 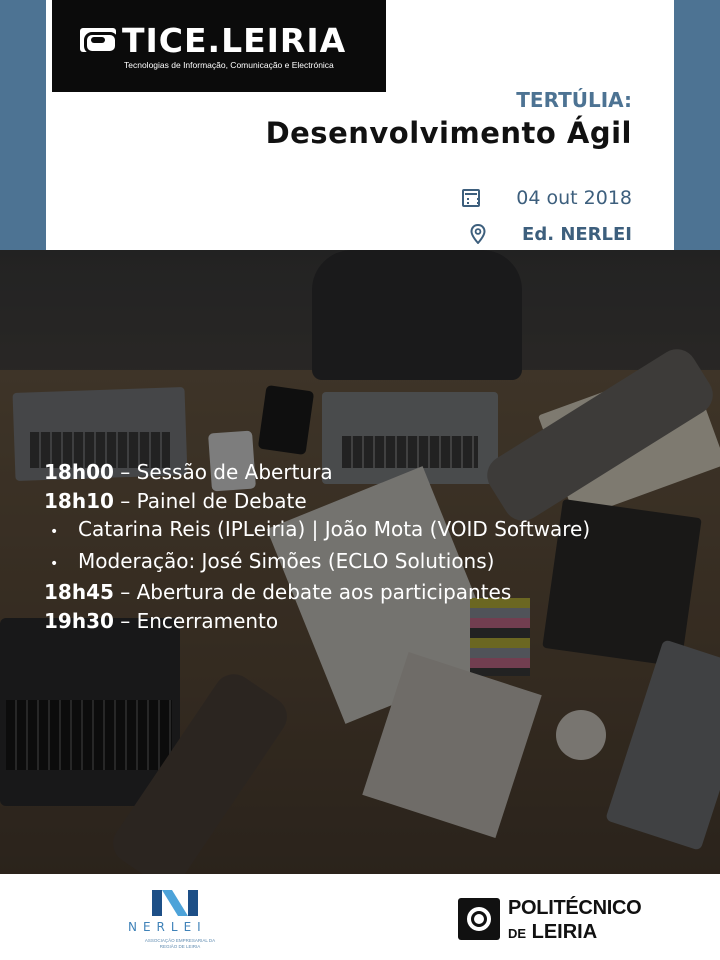 I want to click on event-location-row: Ed. NERLEI, so click(x=551, y=234).